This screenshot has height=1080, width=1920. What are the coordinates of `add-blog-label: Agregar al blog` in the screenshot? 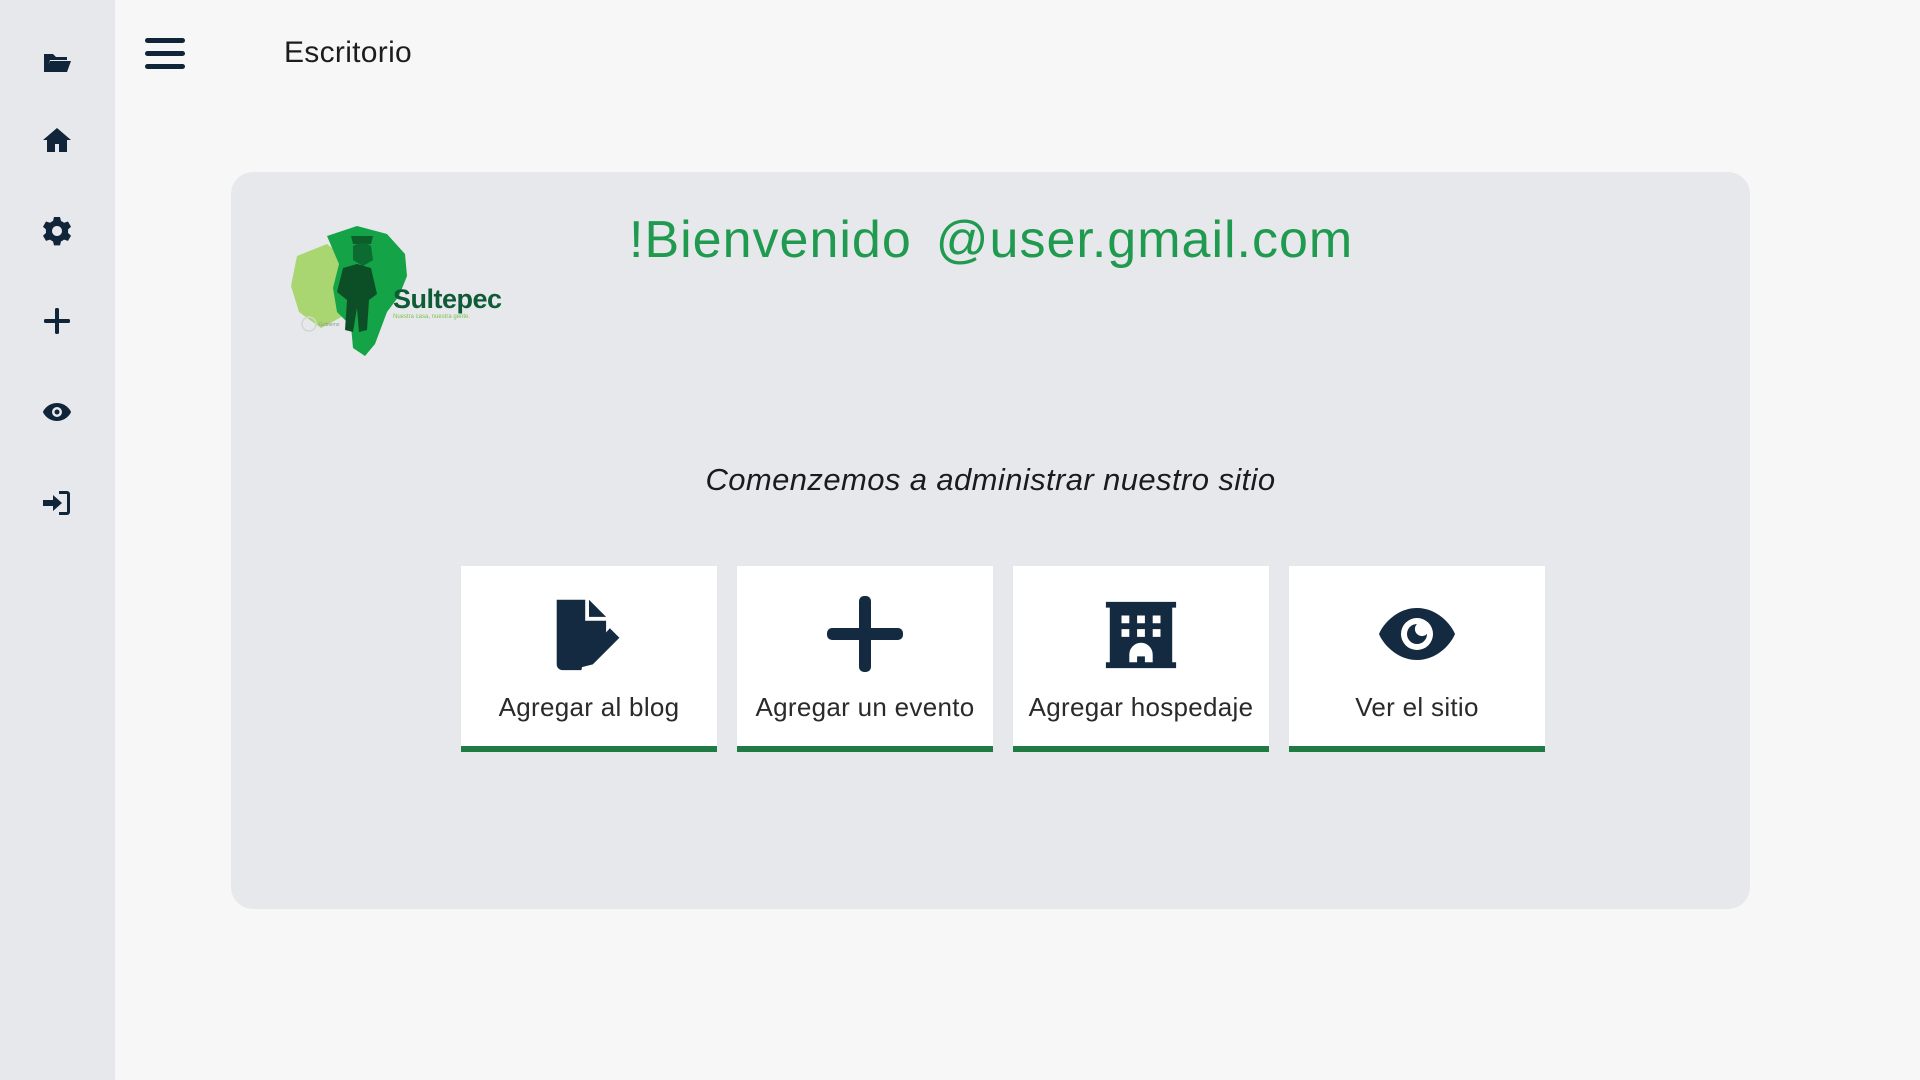 It's located at (589, 707).